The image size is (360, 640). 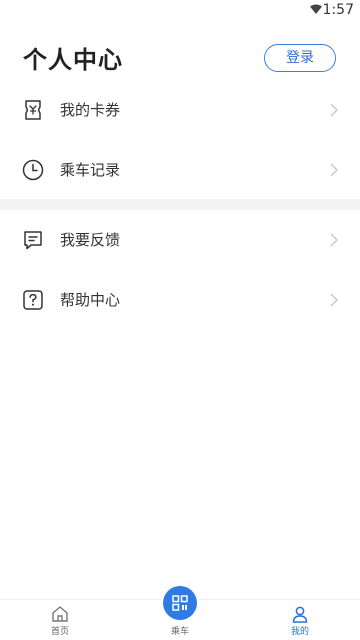 I want to click on menu-item-label: 帮助中心, so click(x=90, y=300).